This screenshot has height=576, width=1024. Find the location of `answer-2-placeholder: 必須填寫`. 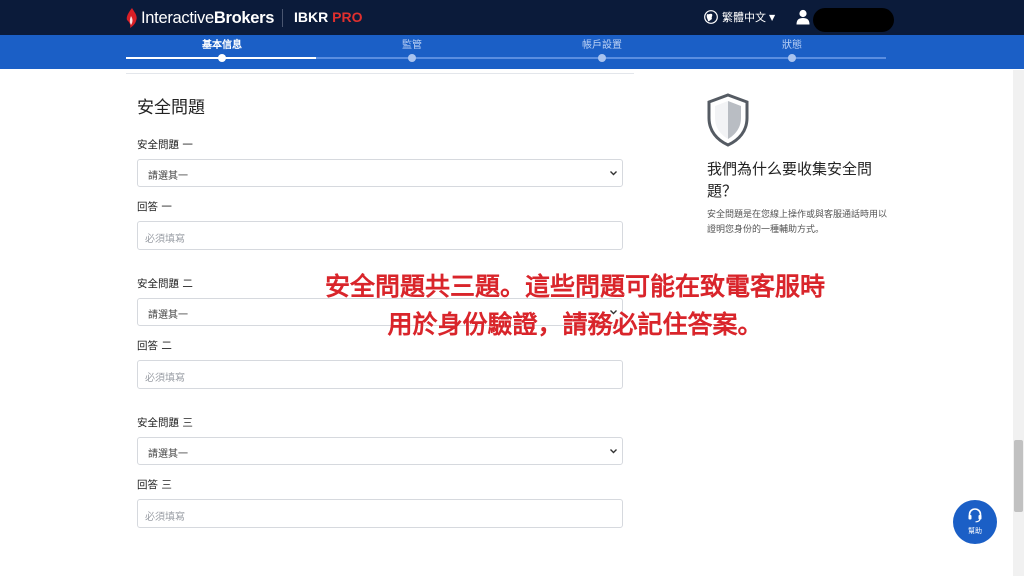

answer-2-placeholder: 必須填寫 is located at coordinates (165, 378).